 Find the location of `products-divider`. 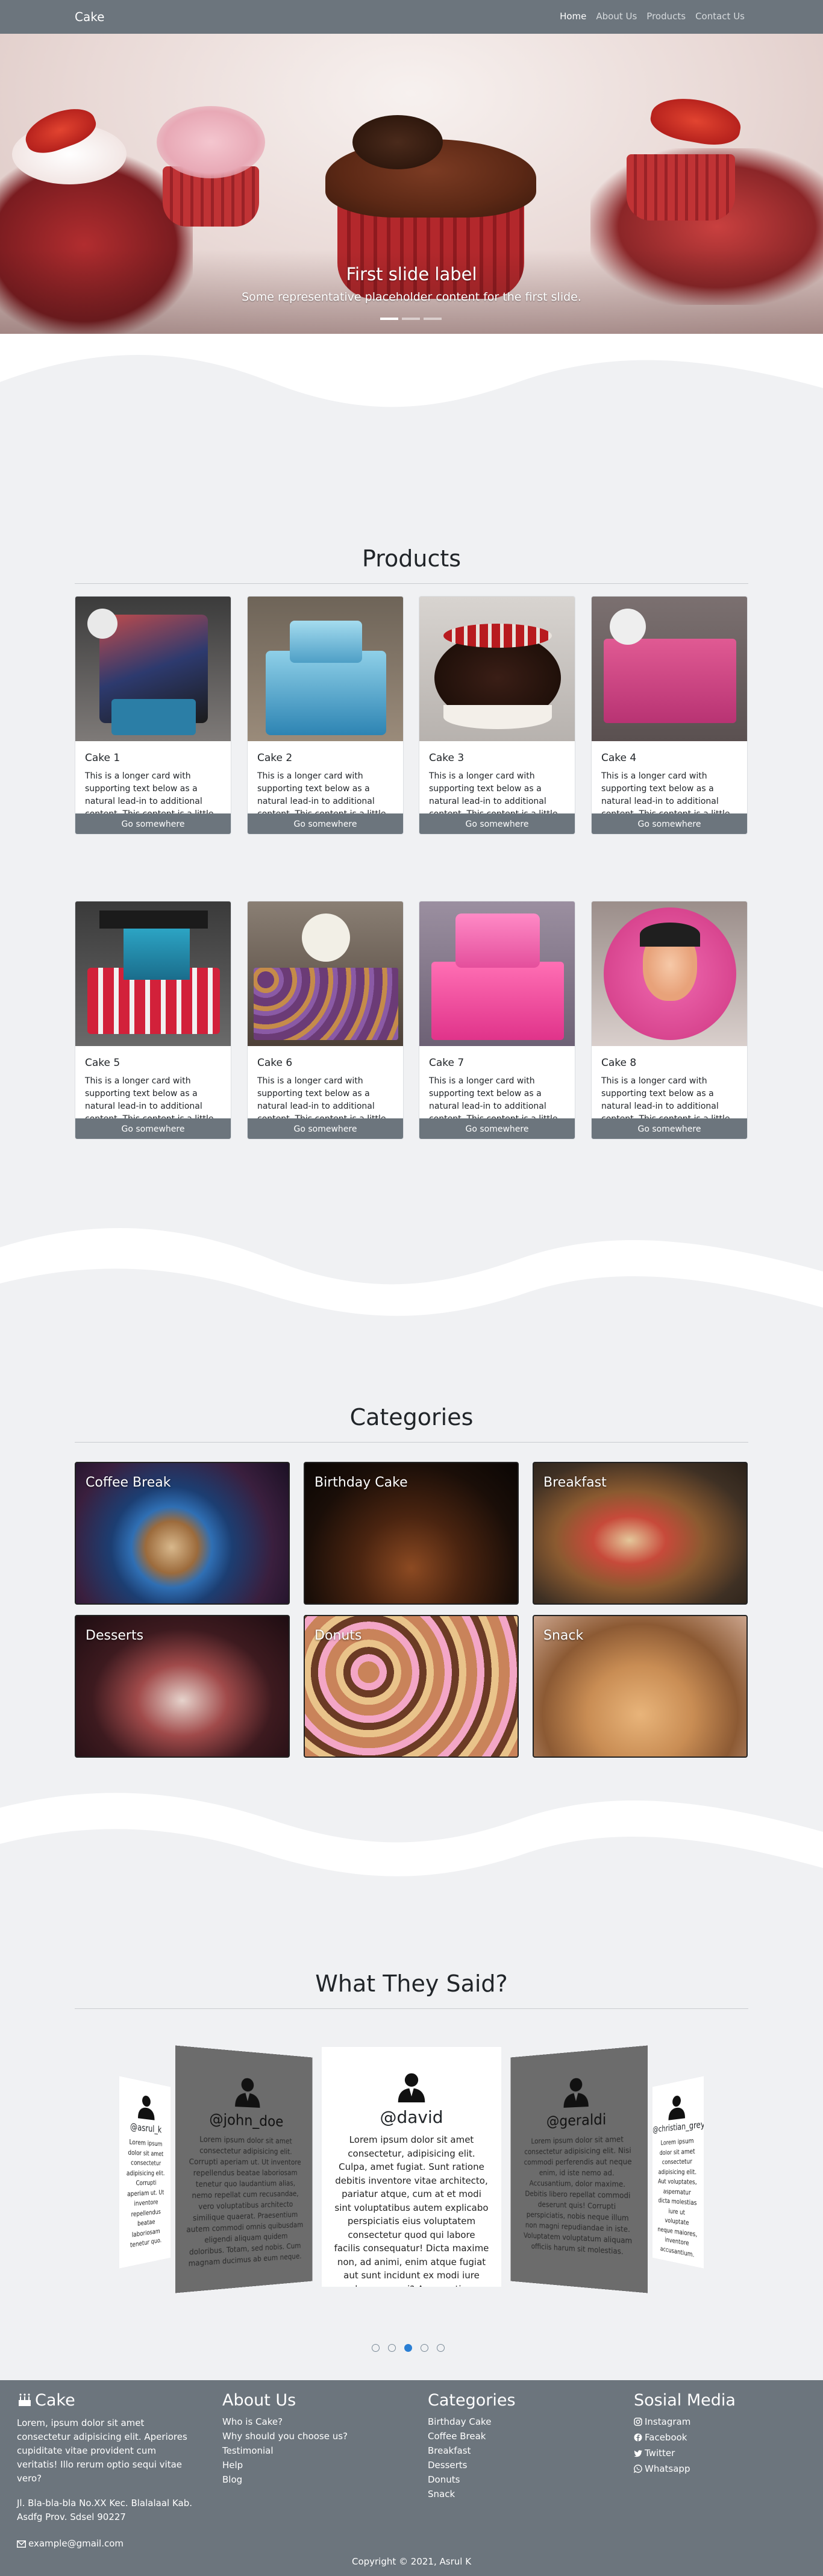

products-divider is located at coordinates (411, 583).